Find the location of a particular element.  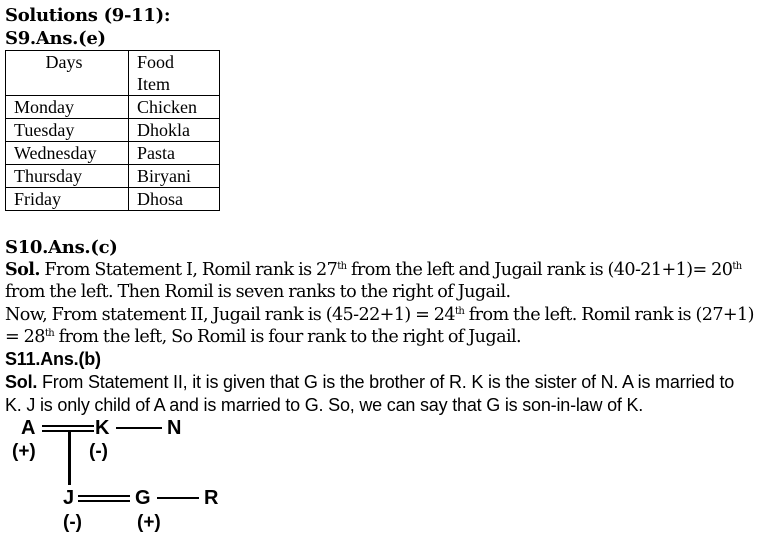

s11-answer: S11.Ans.(b) is located at coordinates (53, 359).